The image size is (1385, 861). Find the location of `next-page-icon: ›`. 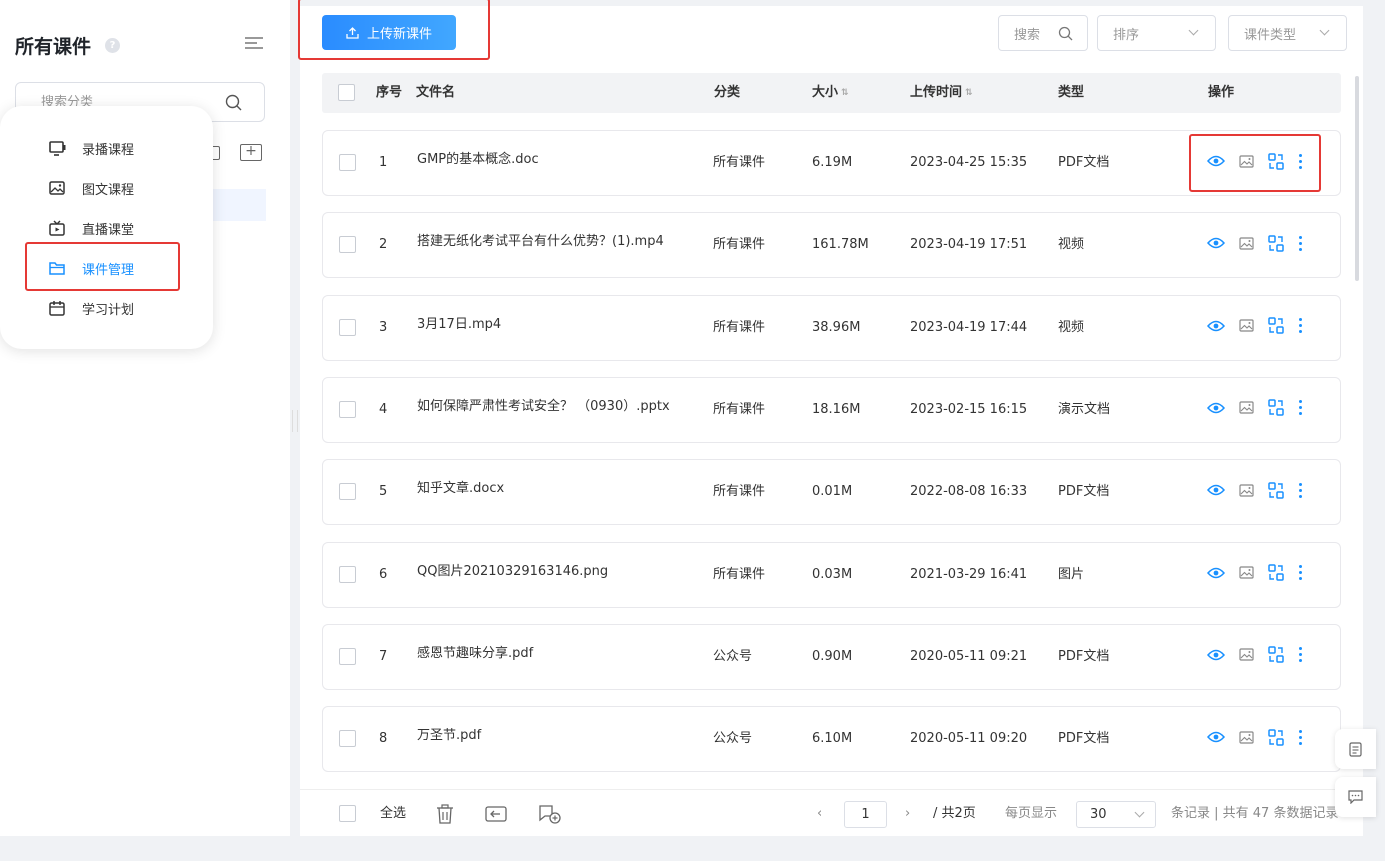

next-page-icon: › is located at coordinates (907, 813).